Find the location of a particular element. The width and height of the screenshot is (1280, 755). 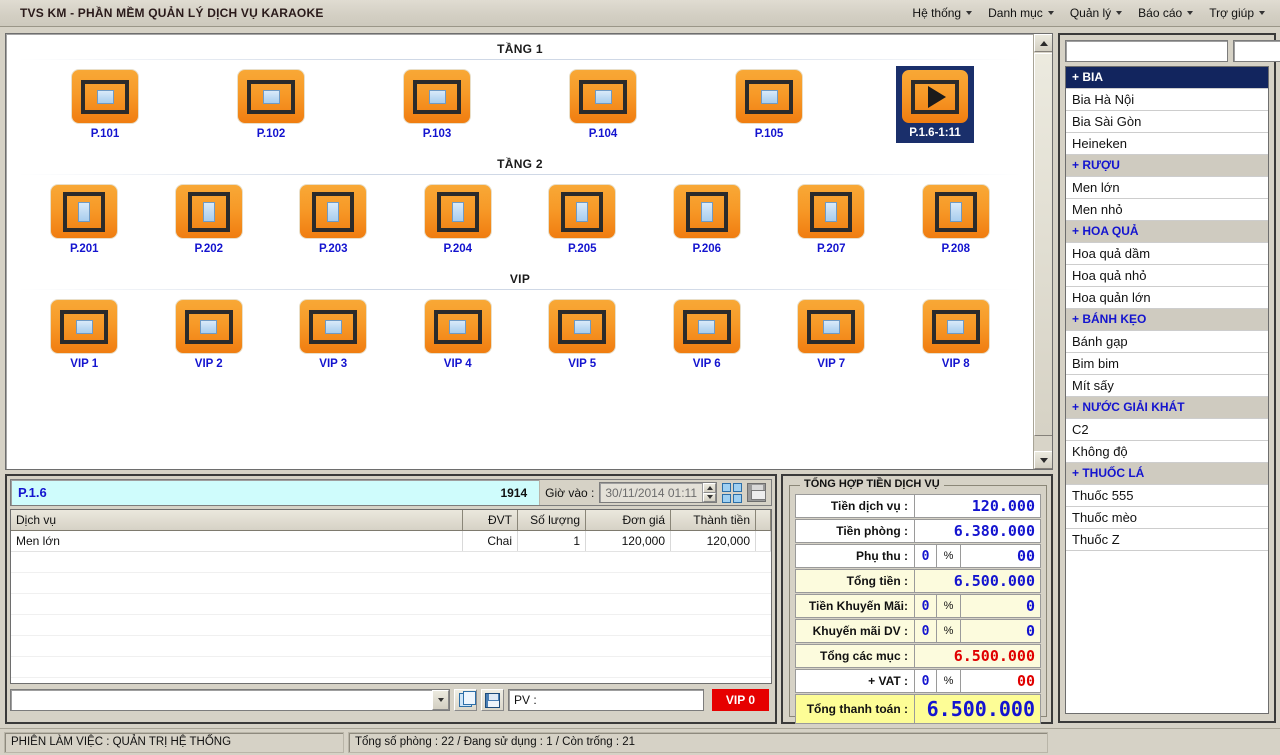

room-cell: P.206 is located at coordinates (707, 219).